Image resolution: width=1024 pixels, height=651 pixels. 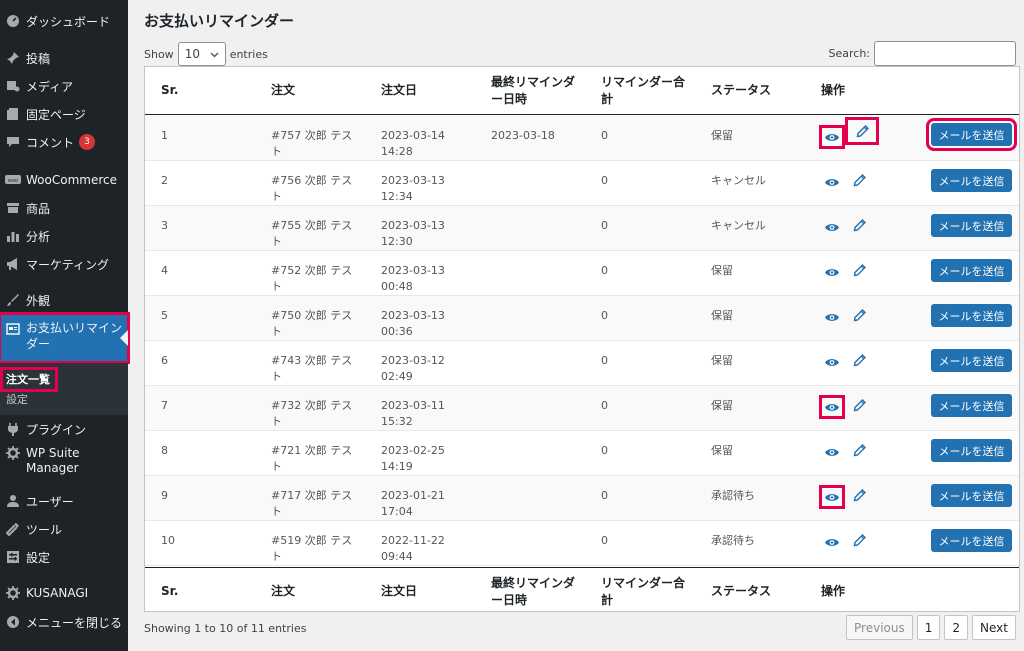 I want to click on search-input, so click(x=945, y=53).